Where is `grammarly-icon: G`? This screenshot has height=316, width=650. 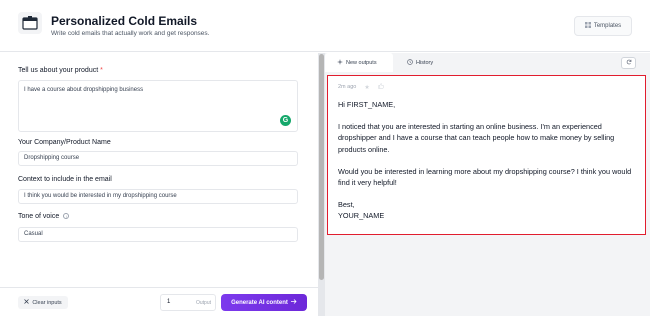
grammarly-icon: G is located at coordinates (285, 120).